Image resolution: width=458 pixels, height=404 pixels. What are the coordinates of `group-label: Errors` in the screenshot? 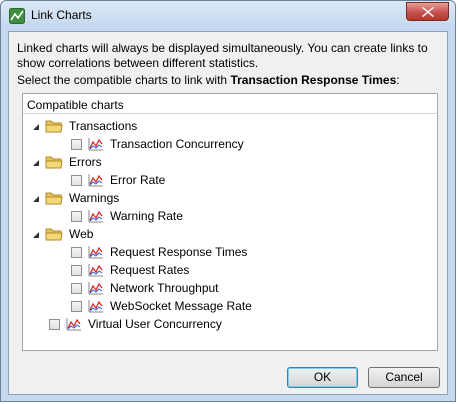 It's located at (85, 162).